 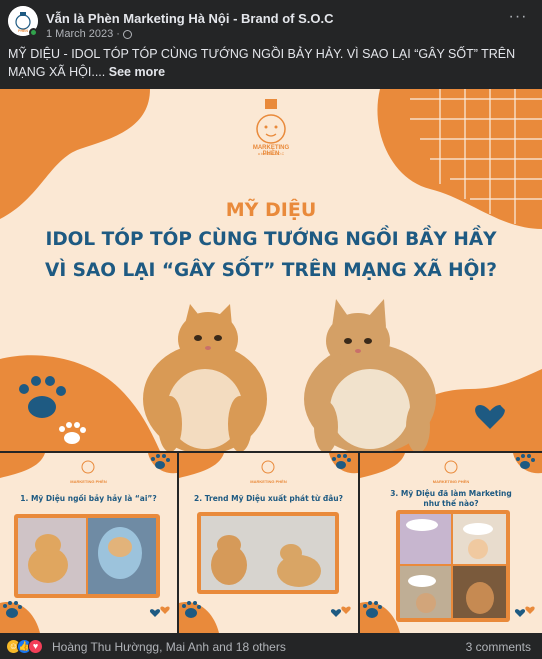 What do you see at coordinates (271, 239) in the screenshot?
I see `poster-headline-line1: IDOL TÓP TÓP CÙNG TƯỚNG NGỒI BẦY HẦY` at bounding box center [271, 239].